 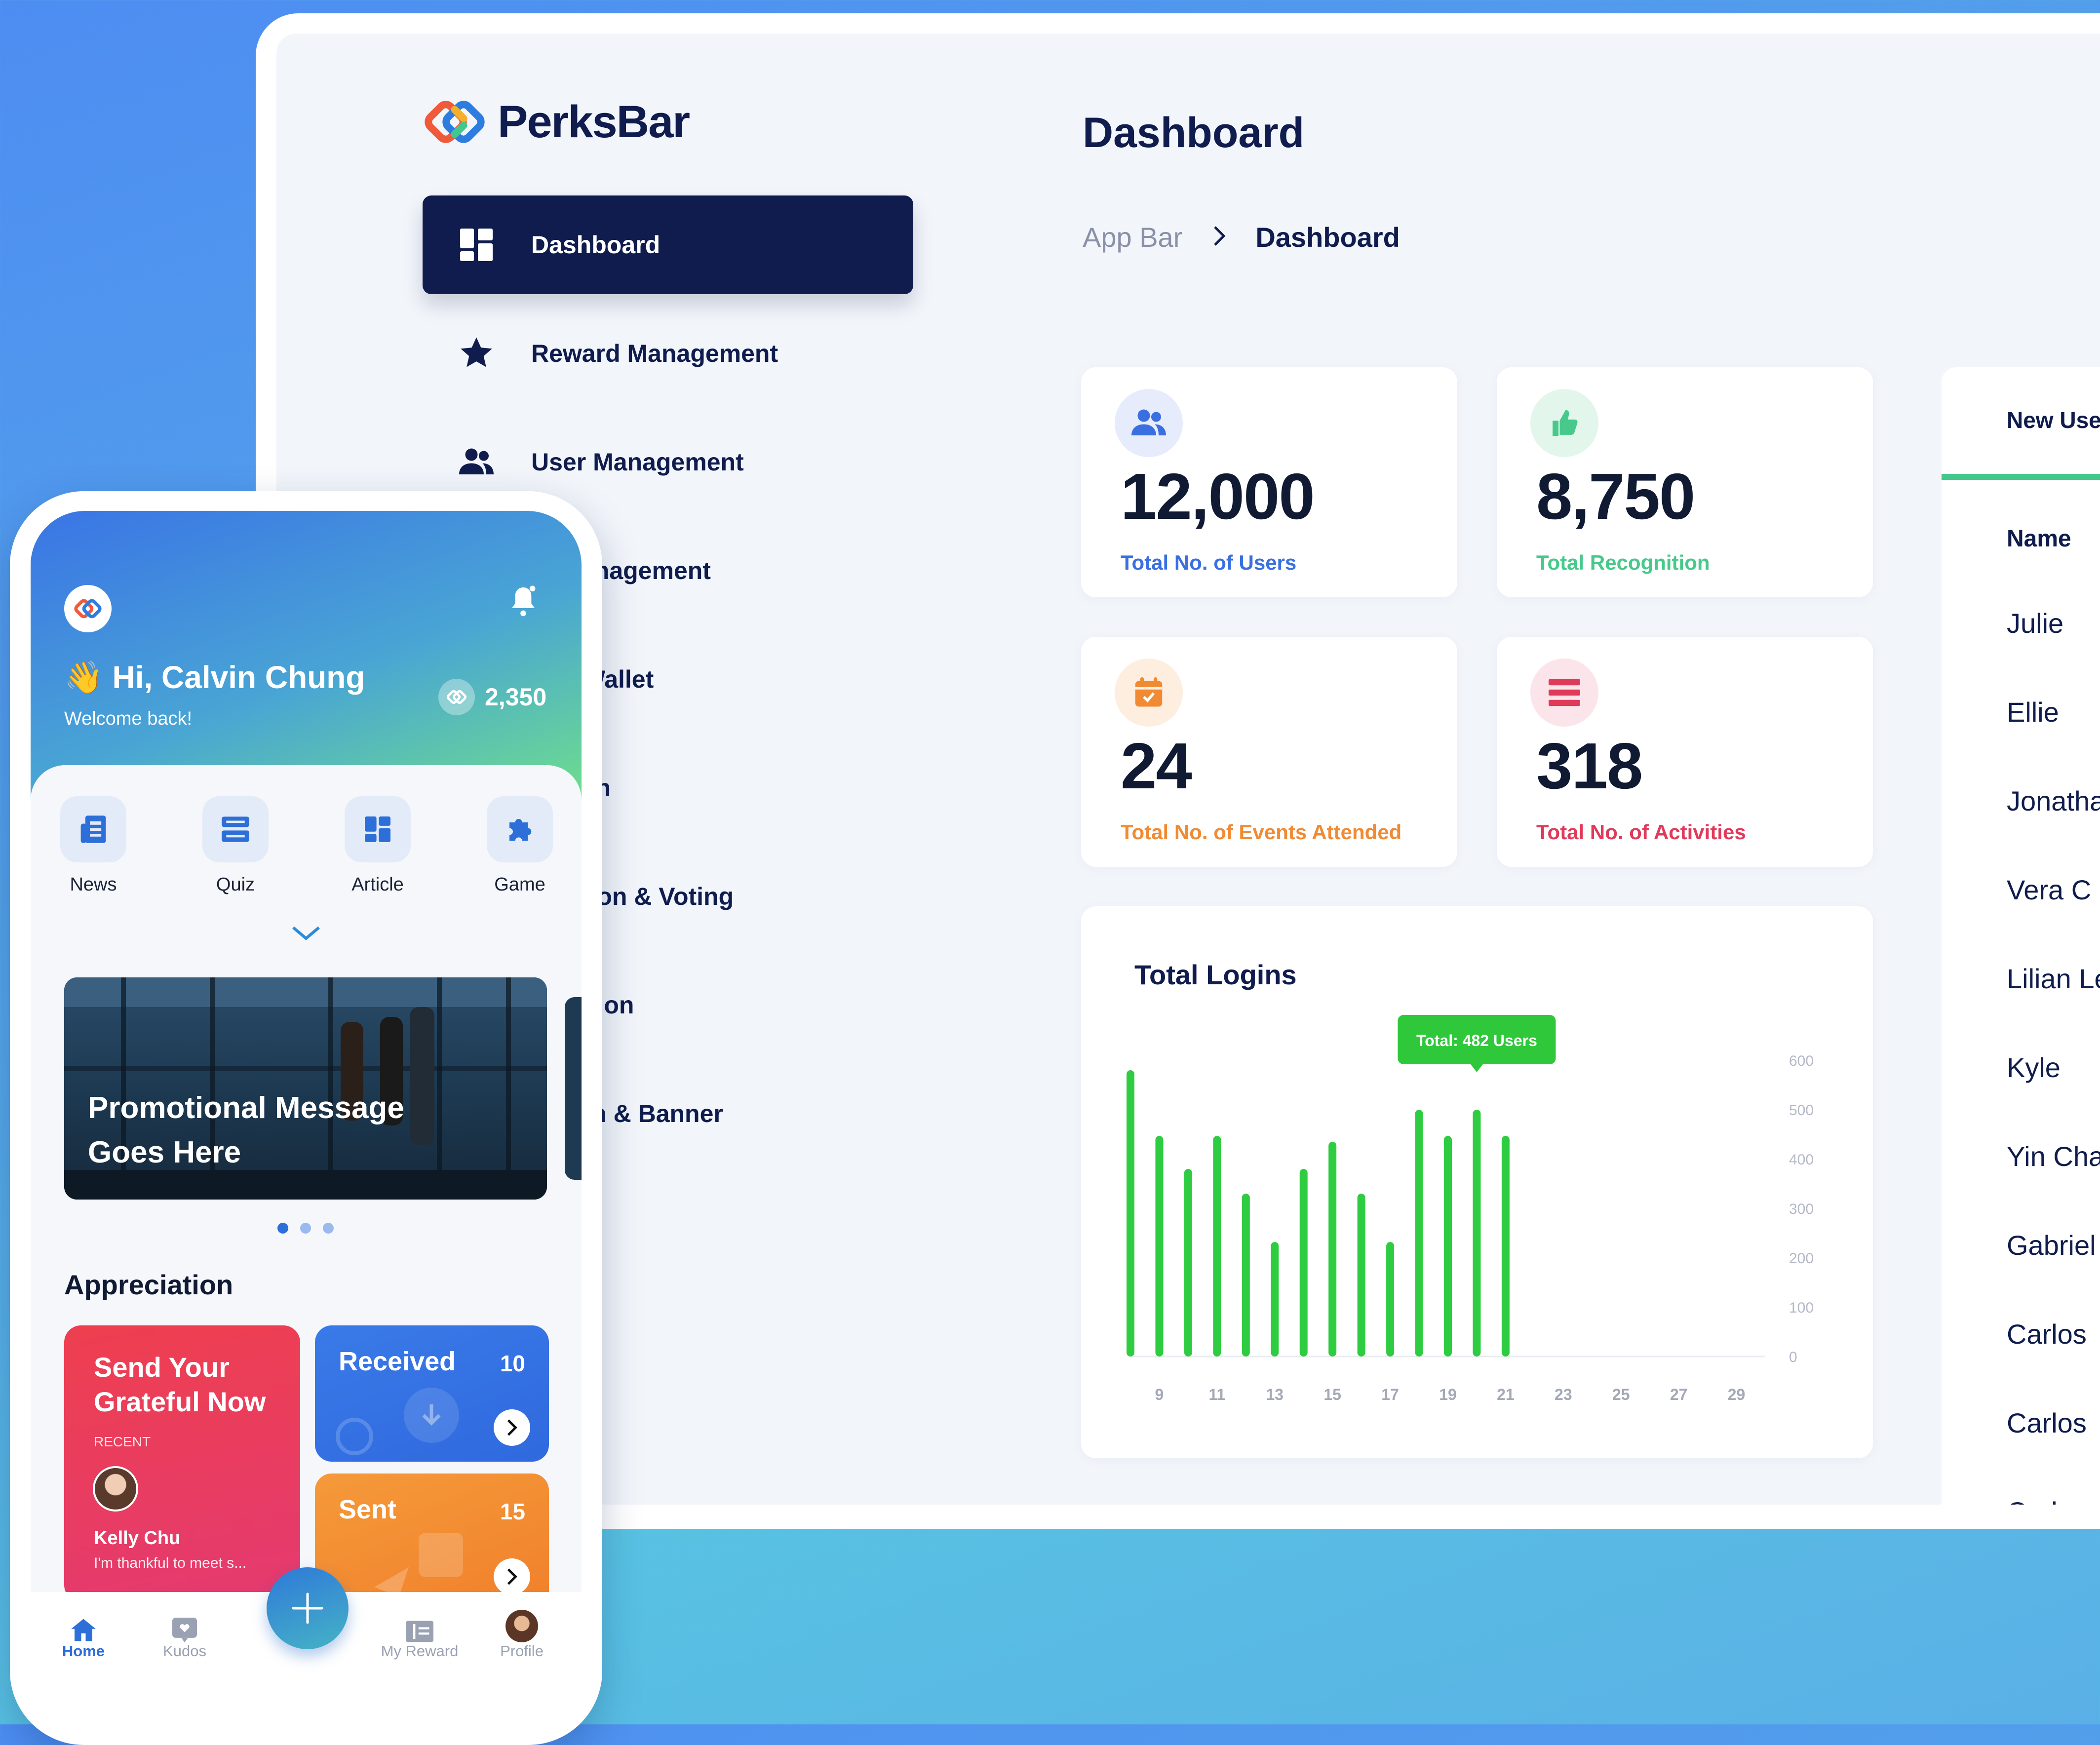 I want to click on tooltip-text: Total: 482 Users, so click(x=1476, y=1040).